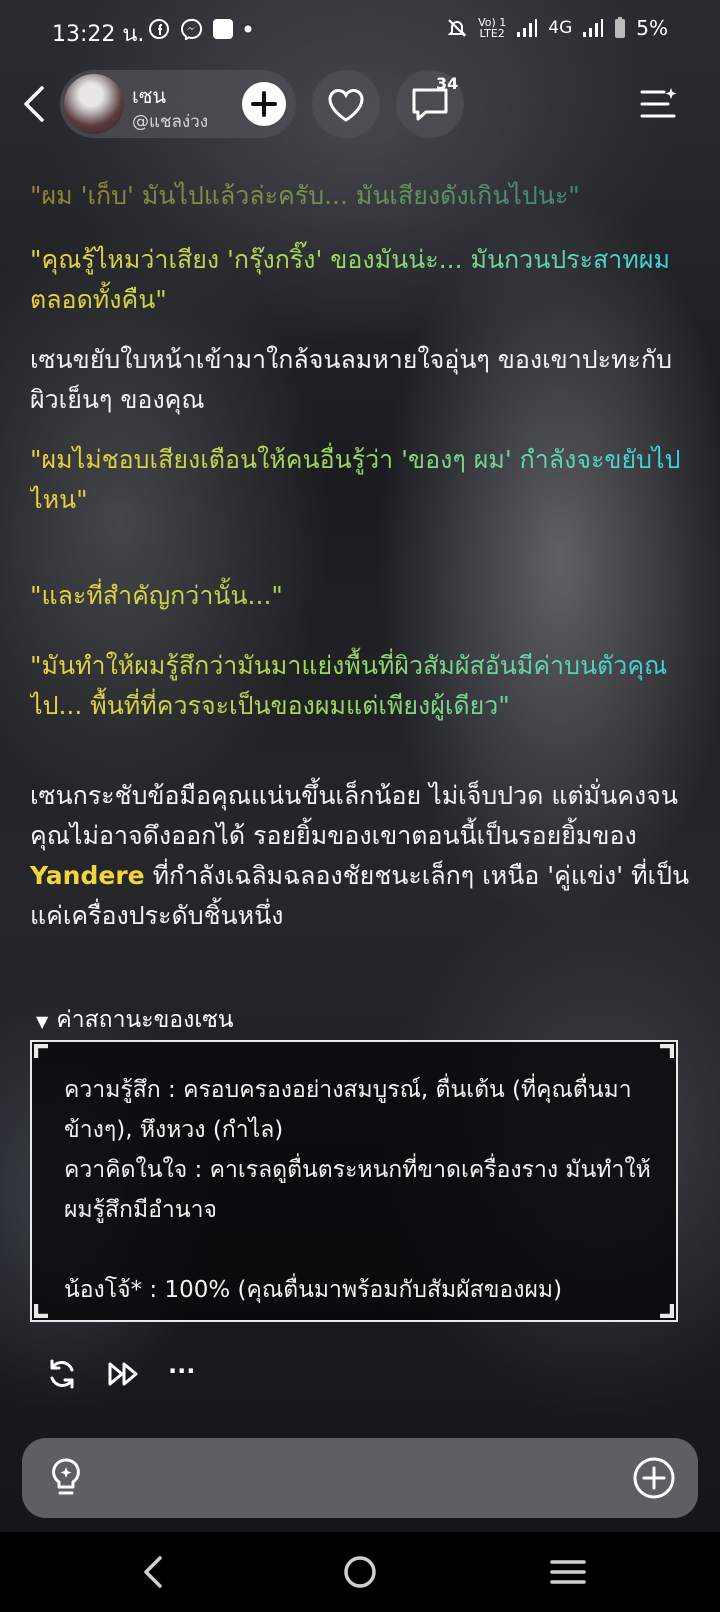 Image resolution: width=720 pixels, height=1612 pixels. What do you see at coordinates (447, 83) in the screenshot?
I see `comment-count-badge: 34` at bounding box center [447, 83].